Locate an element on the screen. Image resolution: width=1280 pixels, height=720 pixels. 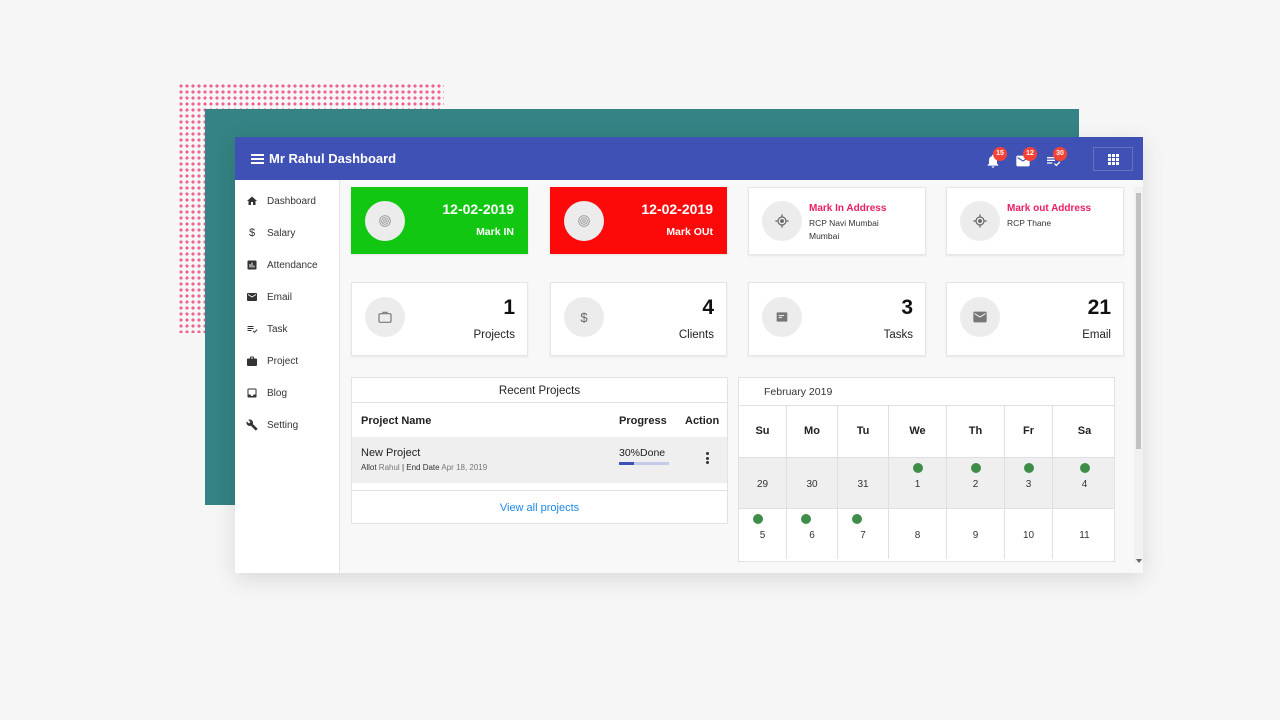
mail-button: 12 is located at coordinates (1025, 159).